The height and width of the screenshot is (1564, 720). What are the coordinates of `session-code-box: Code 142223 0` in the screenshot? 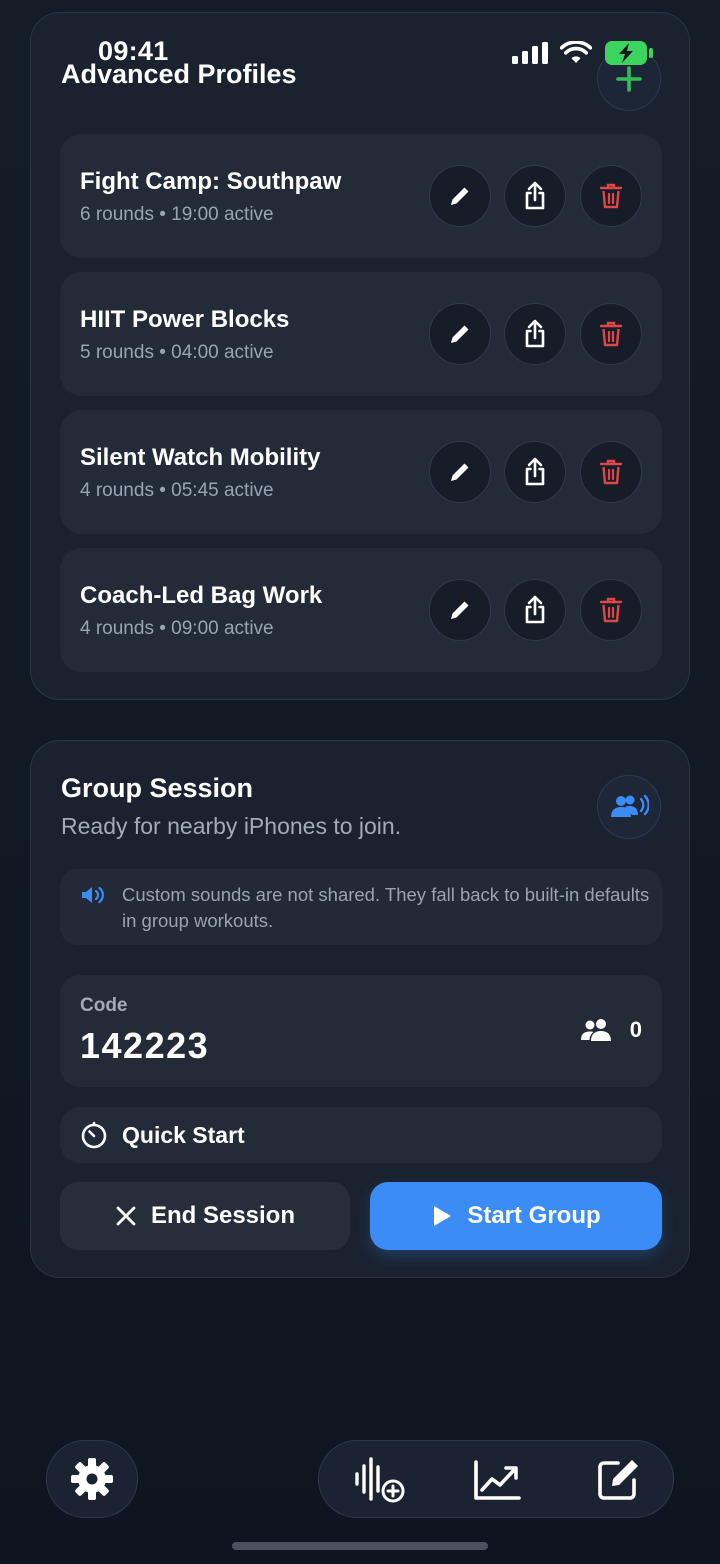 It's located at (361, 1031).